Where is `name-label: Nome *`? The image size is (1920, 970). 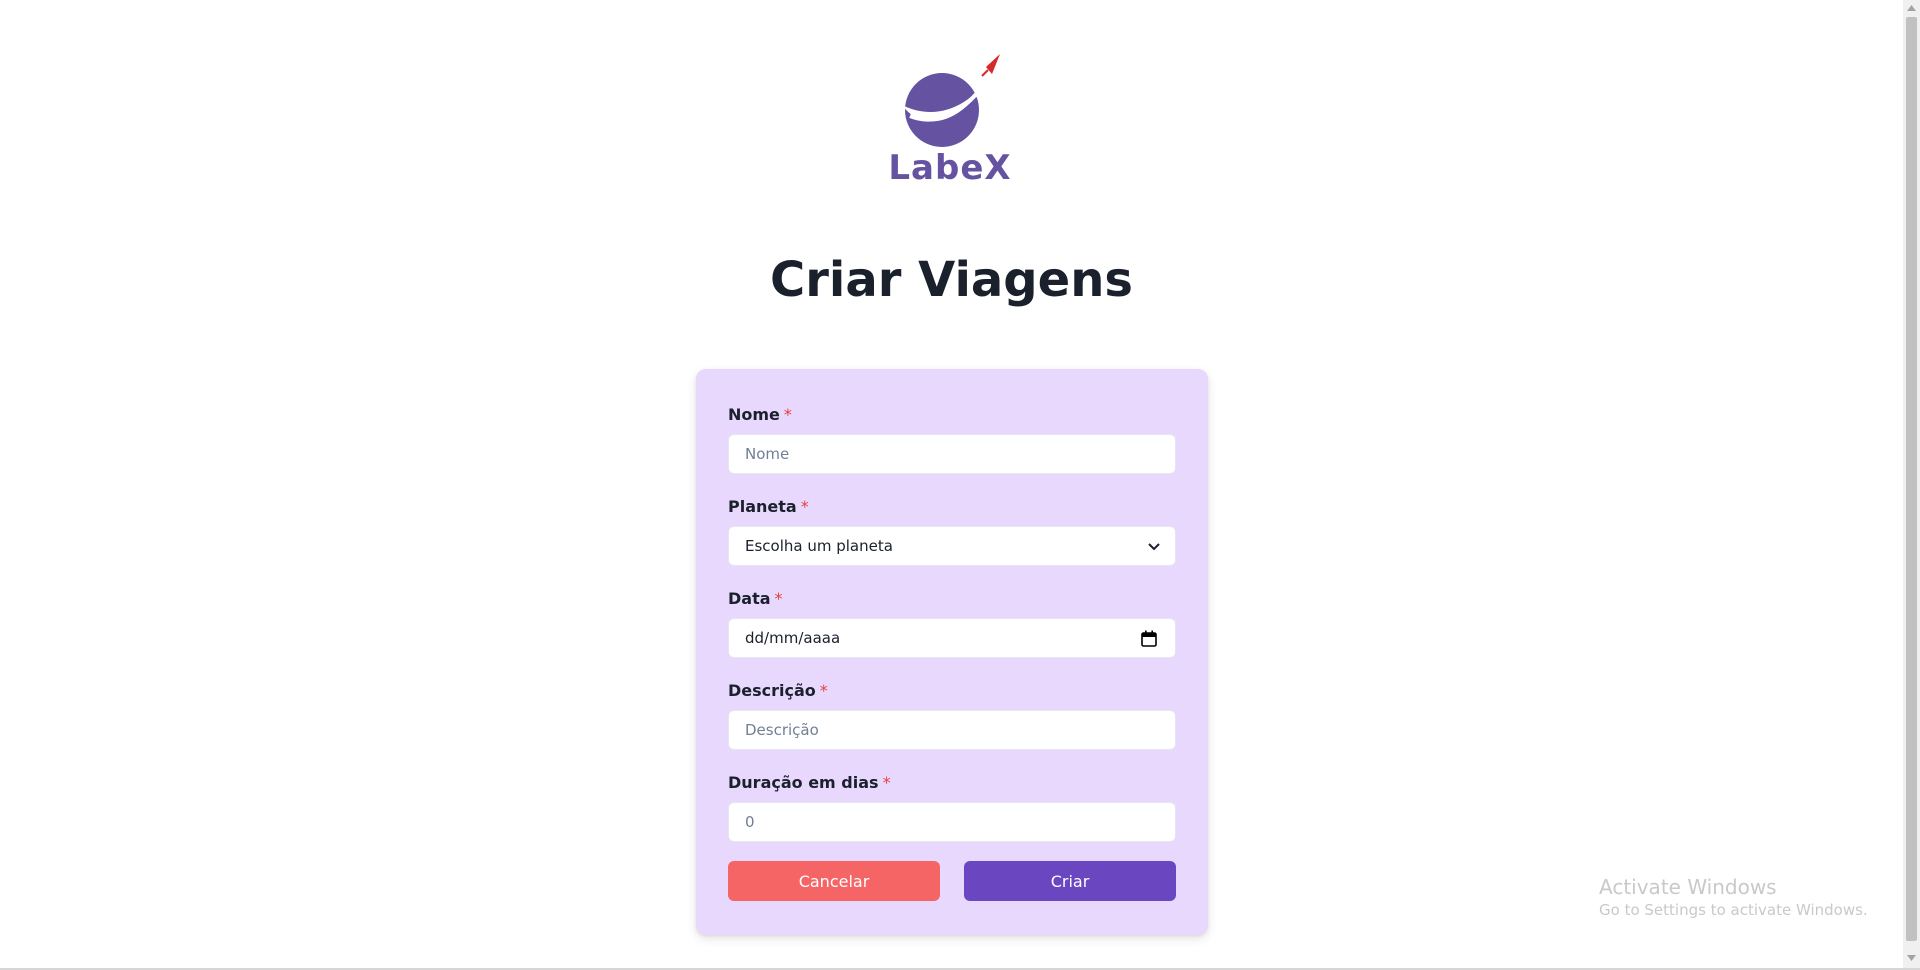
name-label: Nome * is located at coordinates (760, 414).